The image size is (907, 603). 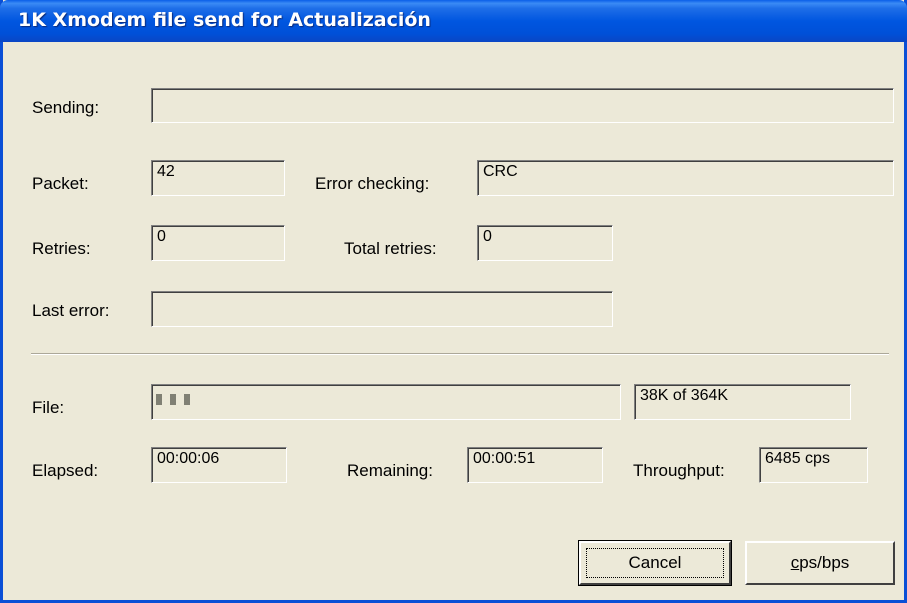 I want to click on cps-bps-button: cps/bps, so click(x=820, y=563).